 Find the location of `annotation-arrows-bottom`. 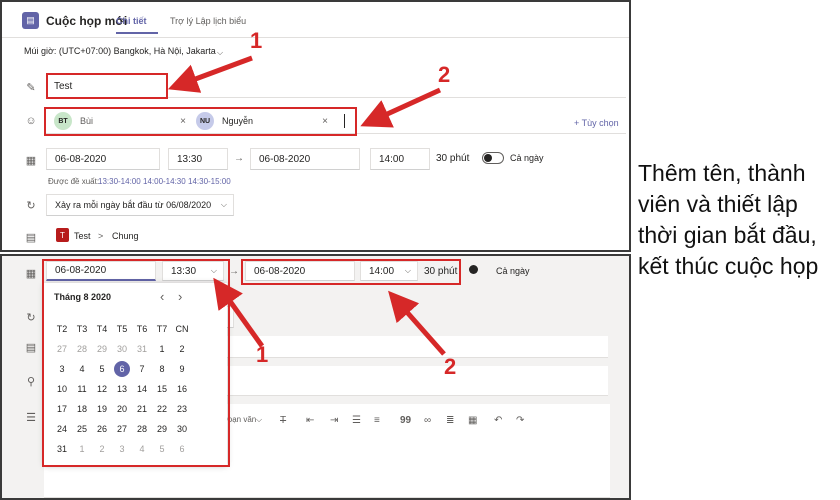

annotation-arrows-bottom is located at coordinates (329, 316).